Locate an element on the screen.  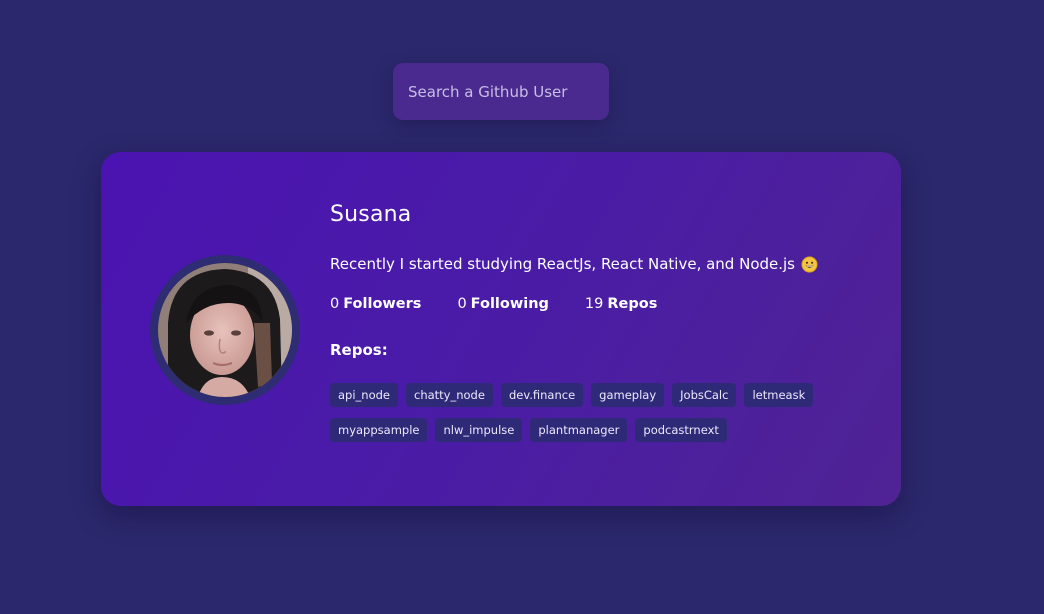
repo-tag: JobsCalc is located at coordinates (704, 395).